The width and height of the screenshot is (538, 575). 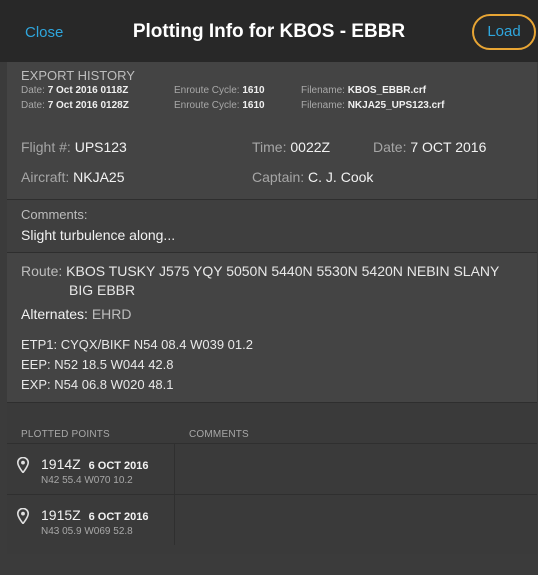 What do you see at coordinates (448, 147) in the screenshot?
I see `date-value: 7 OCT 2016` at bounding box center [448, 147].